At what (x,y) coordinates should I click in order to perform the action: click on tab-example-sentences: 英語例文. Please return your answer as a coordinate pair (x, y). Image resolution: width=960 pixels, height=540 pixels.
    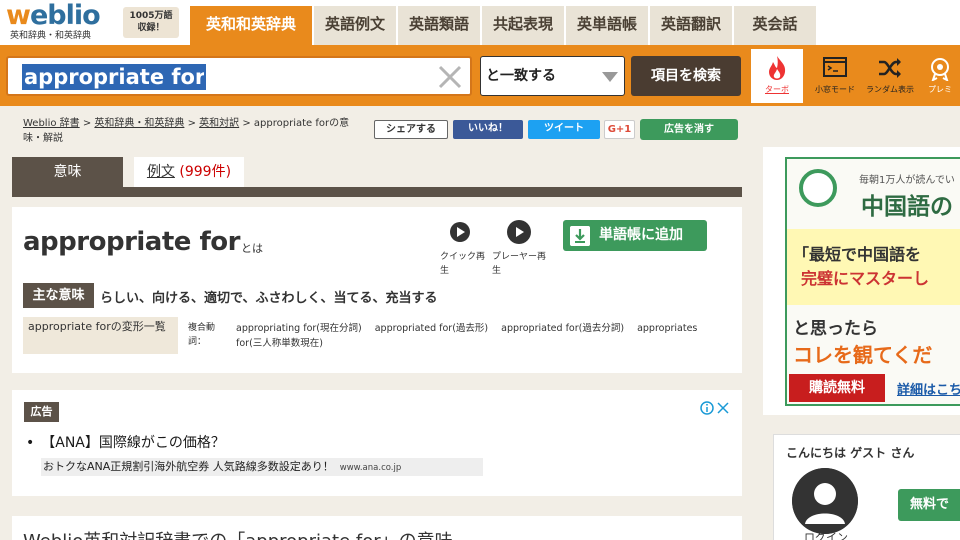
    Looking at the image, I should click on (355, 25).